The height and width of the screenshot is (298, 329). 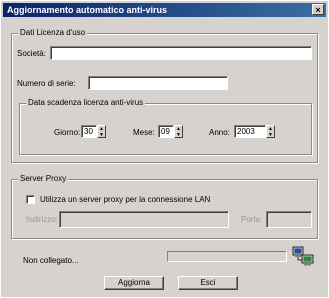 What do you see at coordinates (86, 102) in the screenshot?
I see `expiry-group-legend: Data scadenza licenza anti-virus` at bounding box center [86, 102].